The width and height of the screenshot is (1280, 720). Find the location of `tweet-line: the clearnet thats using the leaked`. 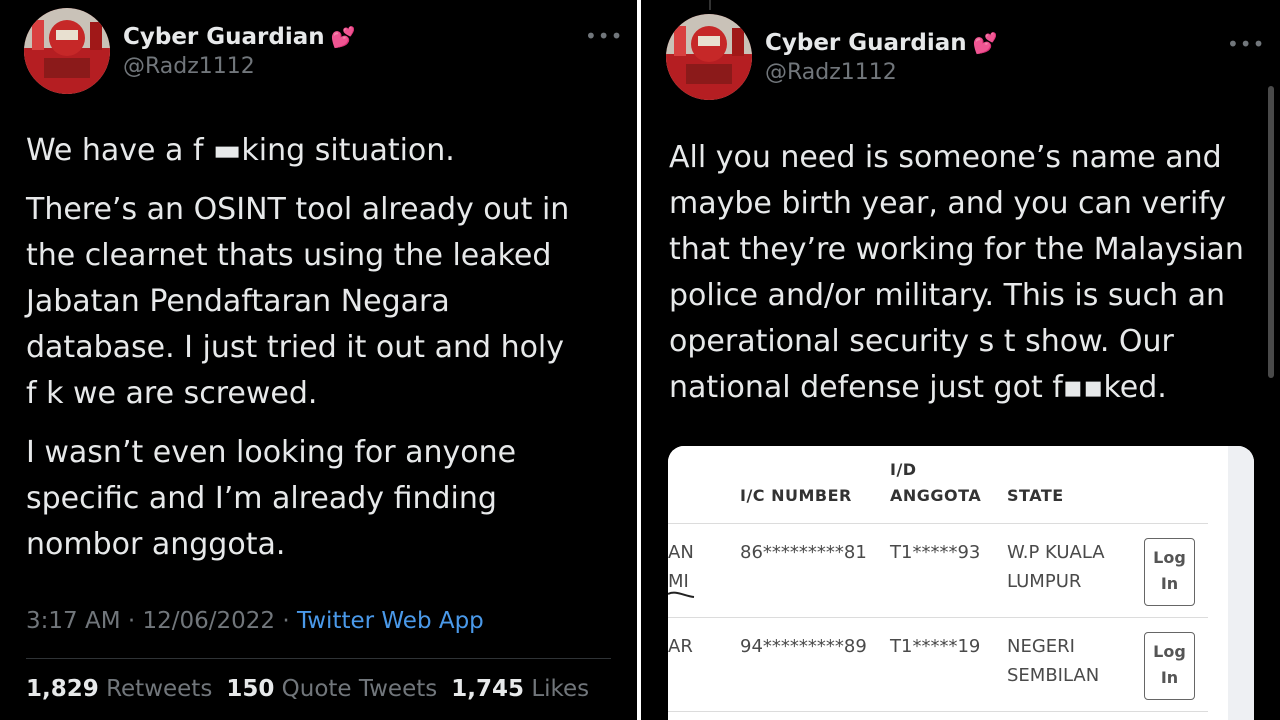

tweet-line: the clearnet thats using the leaked is located at coordinates (289, 255).